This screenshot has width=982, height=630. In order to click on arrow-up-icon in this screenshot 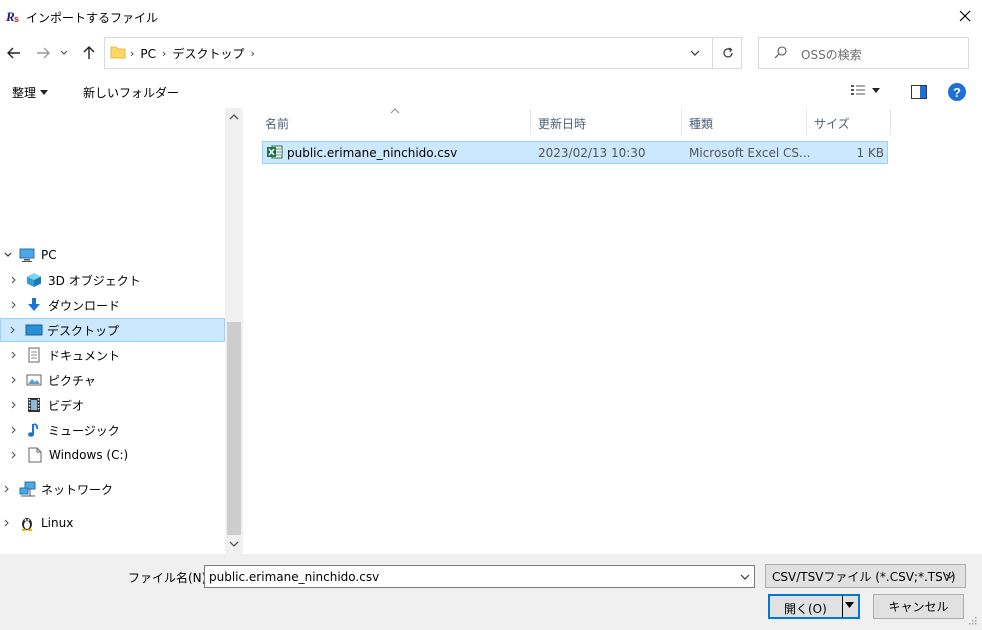, I will do `click(89, 52)`.